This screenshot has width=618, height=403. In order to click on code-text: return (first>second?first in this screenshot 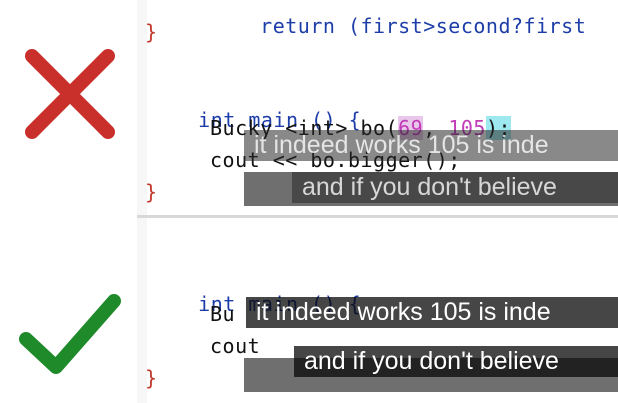, I will do `click(423, 26)`.